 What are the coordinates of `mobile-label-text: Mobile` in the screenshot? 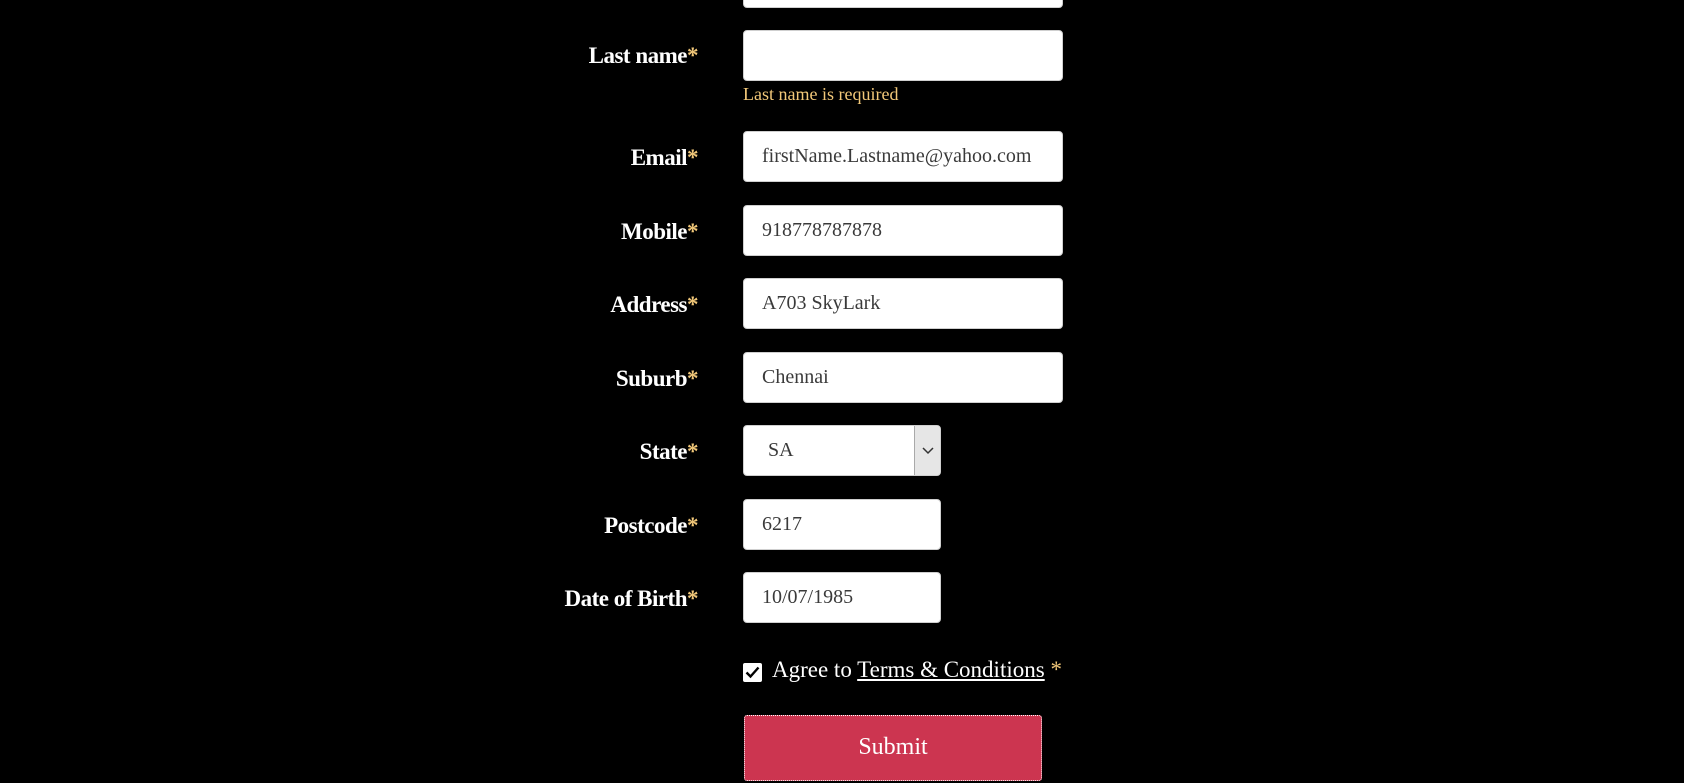 It's located at (654, 231).